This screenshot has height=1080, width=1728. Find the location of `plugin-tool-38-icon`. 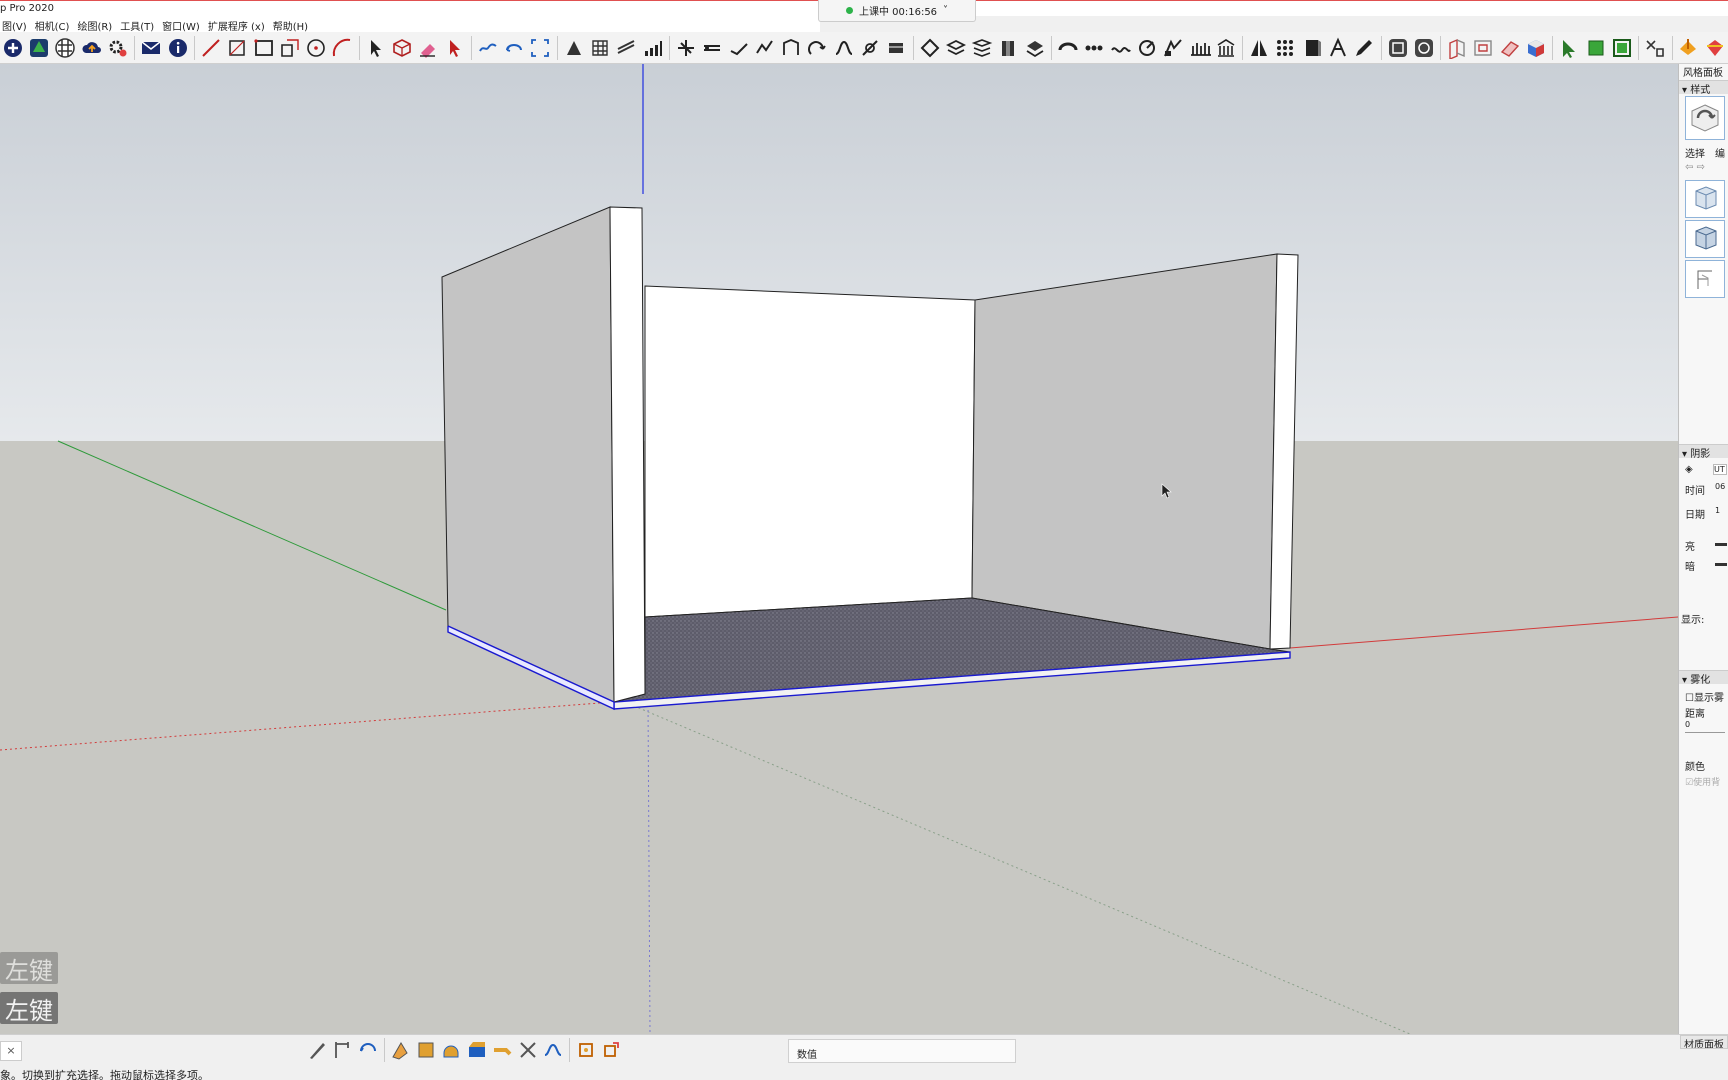

plugin-tool-38-icon is located at coordinates (1715, 48).